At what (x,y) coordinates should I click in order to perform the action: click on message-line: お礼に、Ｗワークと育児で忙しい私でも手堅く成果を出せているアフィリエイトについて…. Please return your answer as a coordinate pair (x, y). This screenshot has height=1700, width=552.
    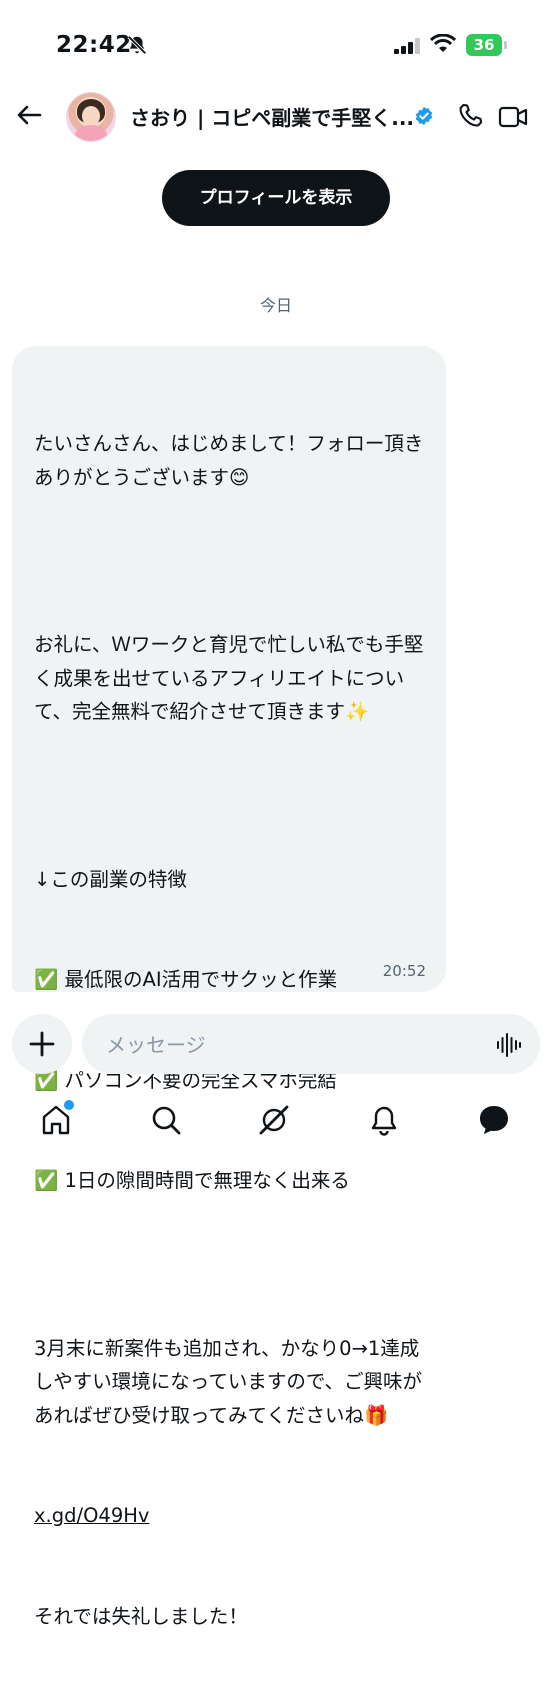
    Looking at the image, I should click on (229, 678).